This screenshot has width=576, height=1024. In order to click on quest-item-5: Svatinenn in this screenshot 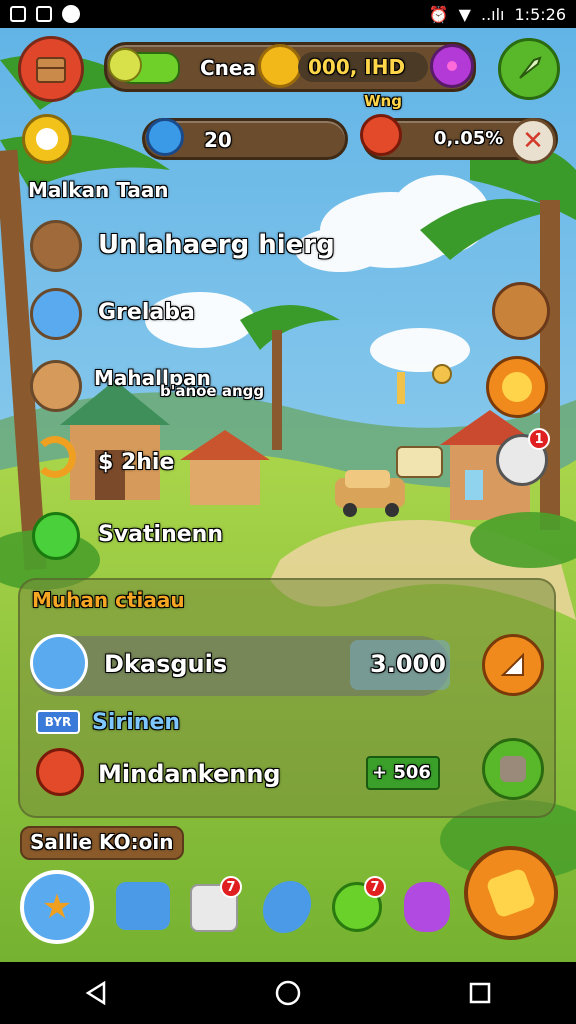, I will do `click(160, 534)`.